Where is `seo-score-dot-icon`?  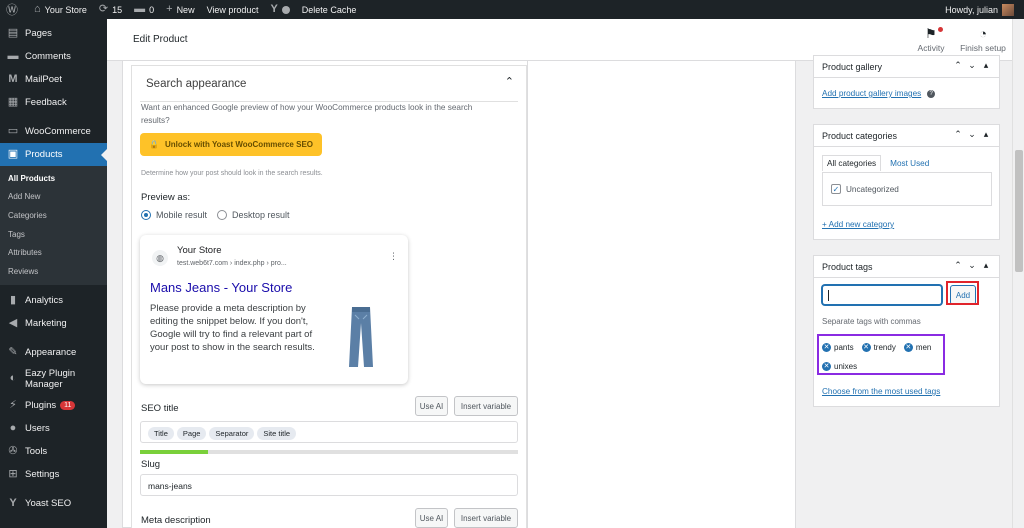 seo-score-dot-icon is located at coordinates (285, 9).